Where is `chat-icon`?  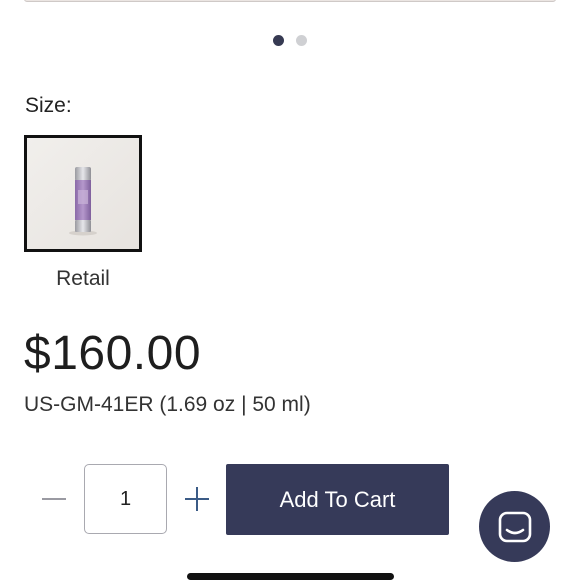
chat-icon is located at coordinates (514, 526).